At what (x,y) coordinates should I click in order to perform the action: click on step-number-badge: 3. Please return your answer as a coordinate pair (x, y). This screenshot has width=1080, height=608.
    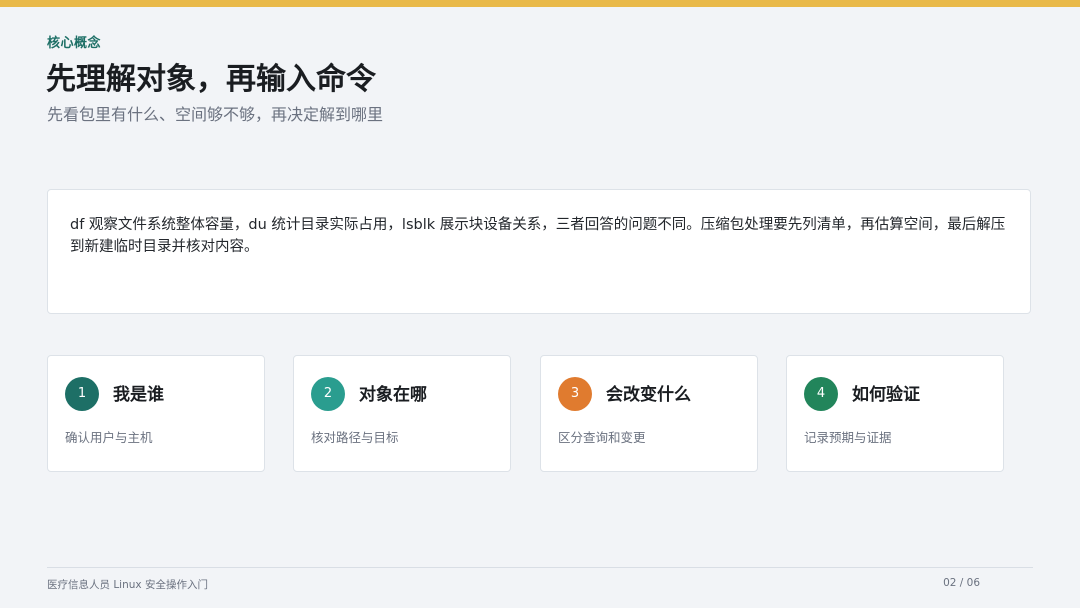
    Looking at the image, I should click on (575, 394).